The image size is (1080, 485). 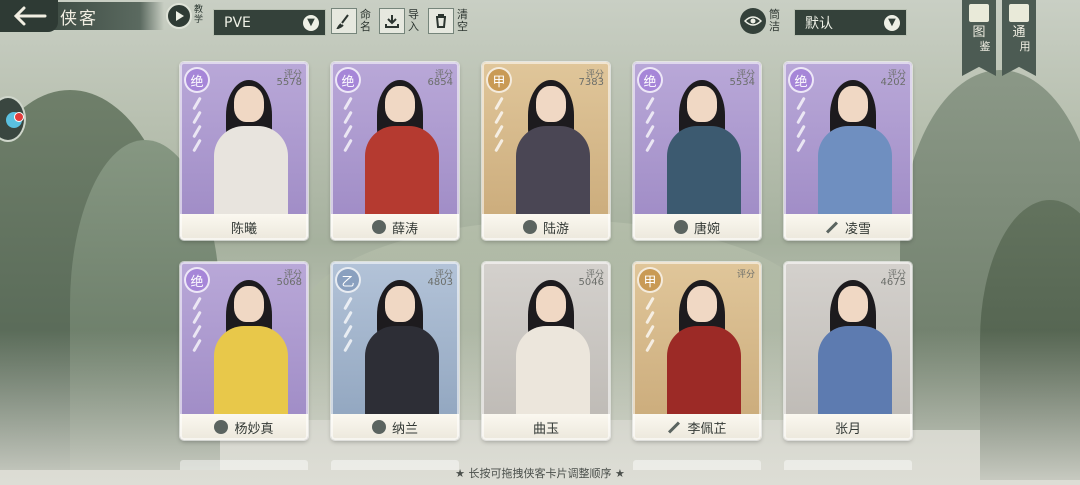 What do you see at coordinates (893, 82) in the screenshot?
I see `score-value: 4202` at bounding box center [893, 82].